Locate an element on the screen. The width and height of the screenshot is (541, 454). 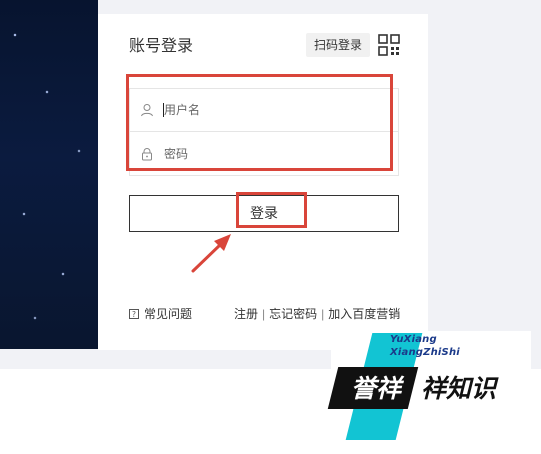
join-baidu-marketing-link: 加入百度营销 is located at coordinates (364, 314).